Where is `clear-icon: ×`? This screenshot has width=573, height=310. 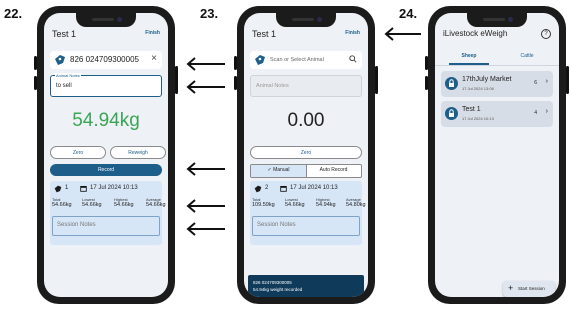
clear-icon: × is located at coordinates (154, 58).